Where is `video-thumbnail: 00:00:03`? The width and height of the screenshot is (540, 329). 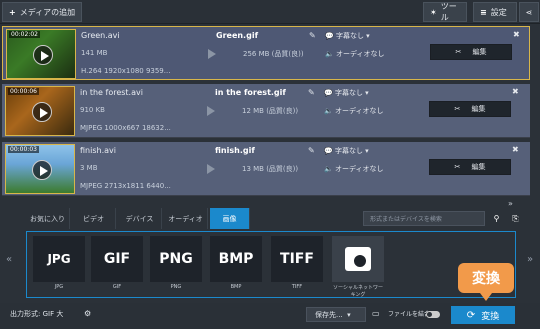 video-thumbnail: 00:00:03 is located at coordinates (40, 169).